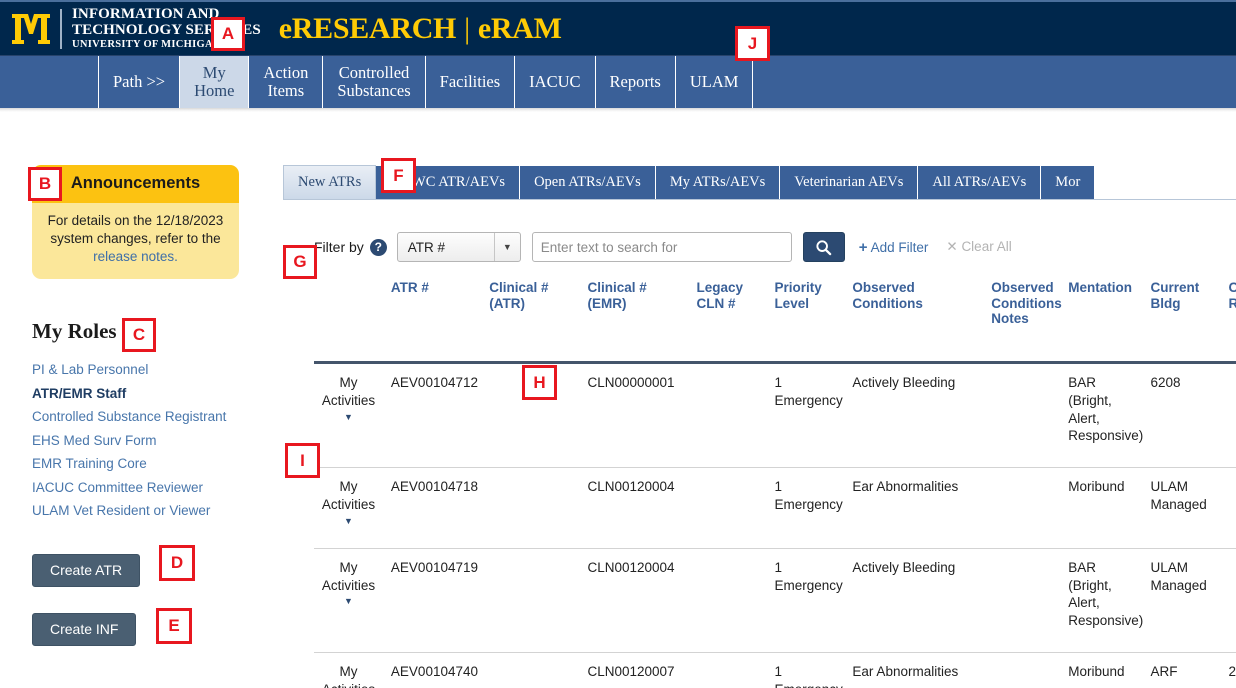 The width and height of the screenshot is (1236, 688). Describe the element at coordinates (1109, 601) in the screenshot. I see `cell-mentation: BAR (Bright, Alert, Responsive)` at that location.